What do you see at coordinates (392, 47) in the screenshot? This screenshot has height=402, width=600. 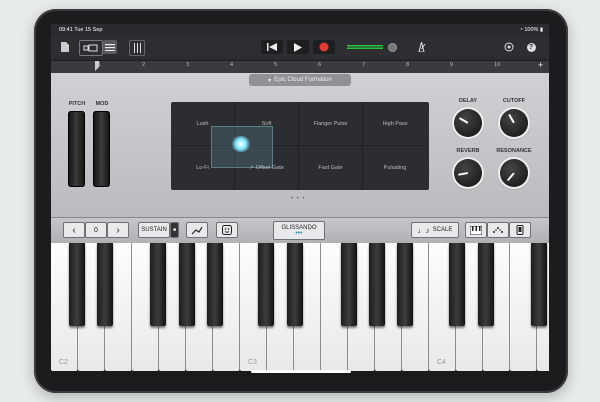 I see `volume-knob` at bounding box center [392, 47].